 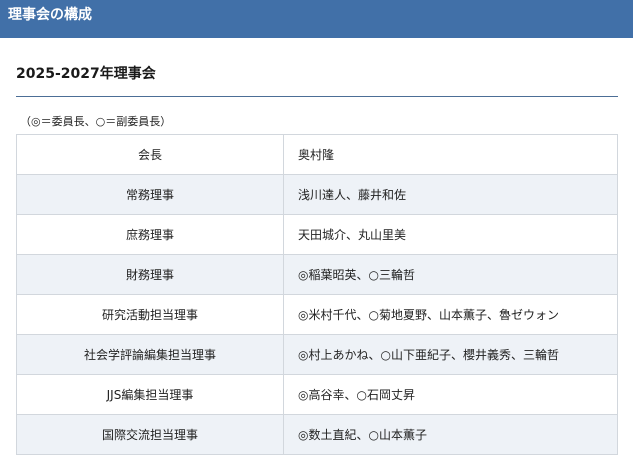 I want to click on table-row: 常務理事 浅川達人、藤井和佐, so click(x=317, y=194).